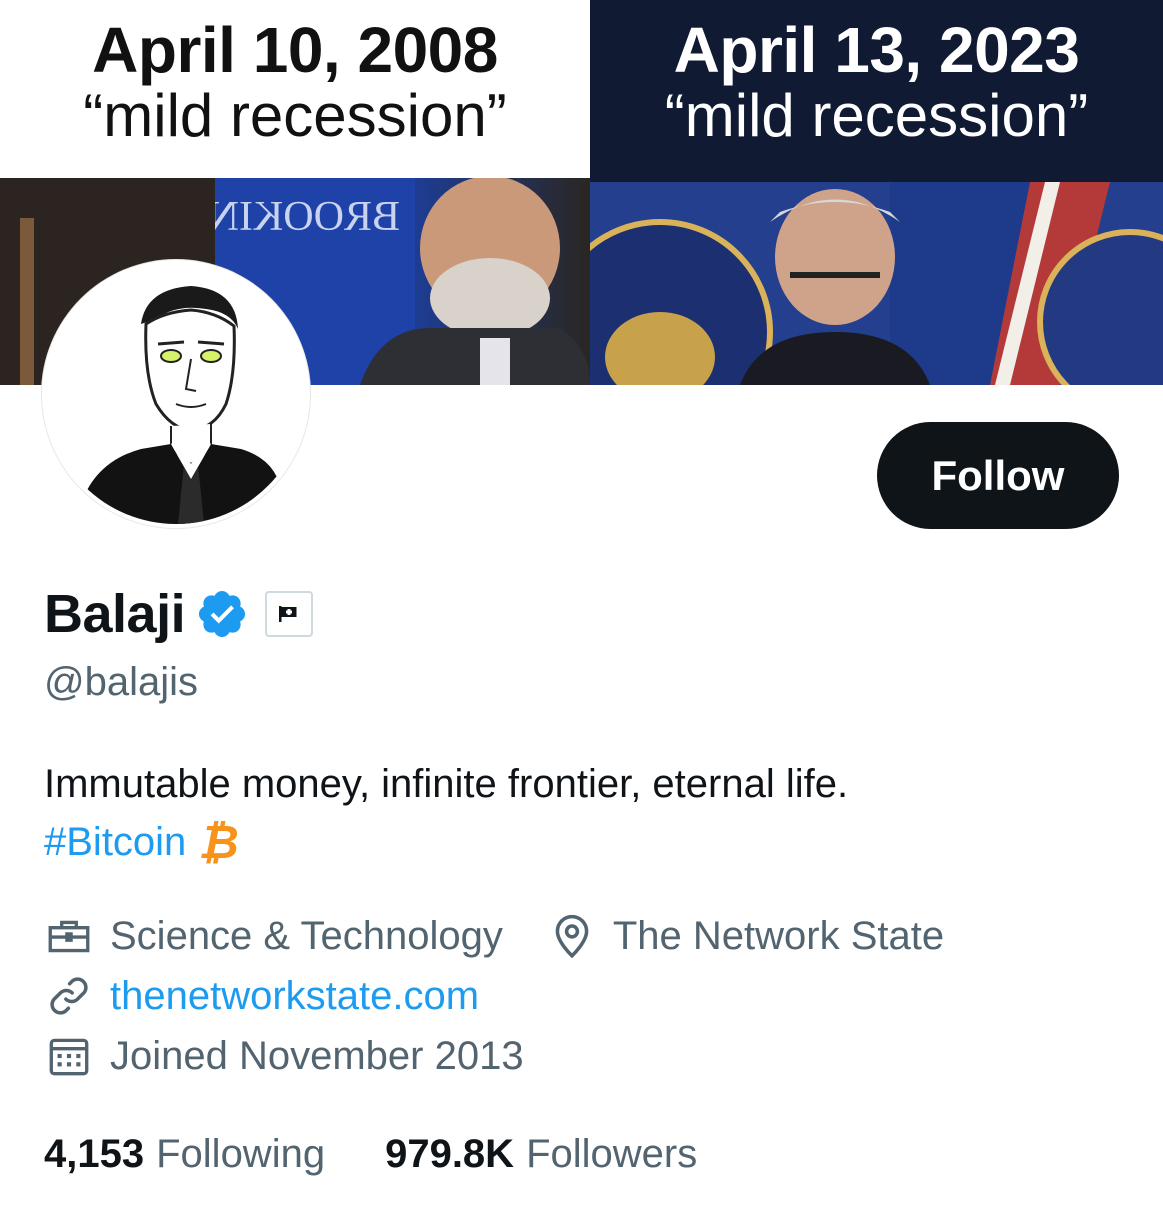 Image resolution: width=1163 pixels, height=1217 pixels. I want to click on profile-meta-row-3: Joined November 2013, so click(284, 1056).